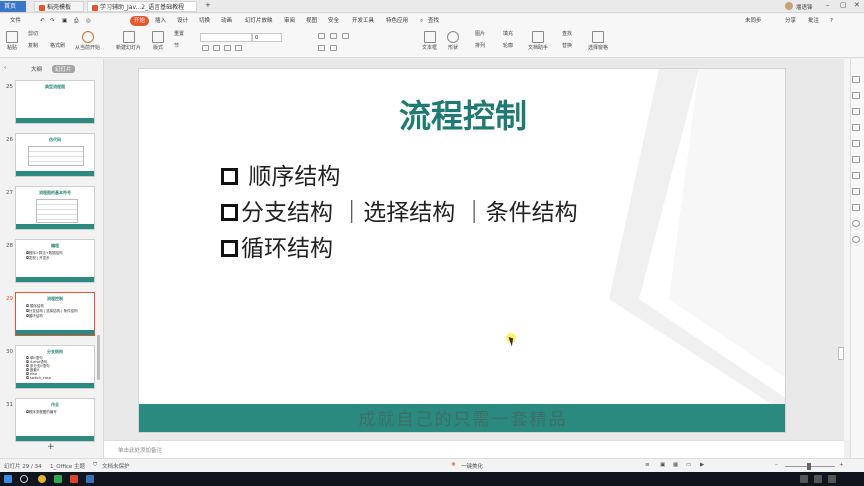  What do you see at coordinates (59, 6) in the screenshot?
I see `tab-template: 稻壳模板` at bounding box center [59, 6].